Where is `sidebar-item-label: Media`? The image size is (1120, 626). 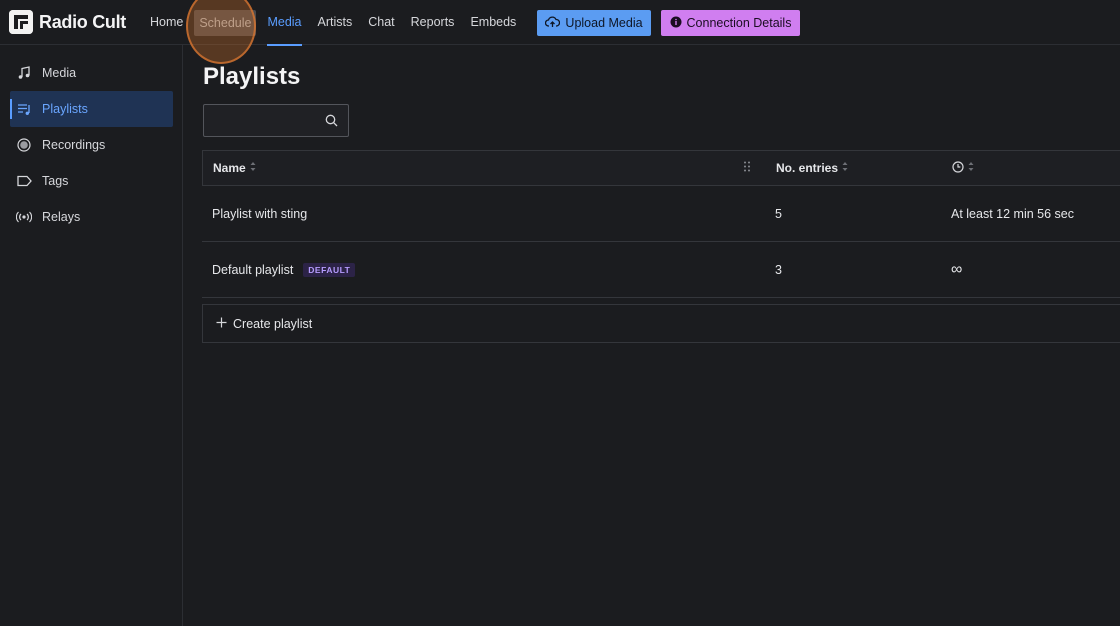
sidebar-item-label: Media is located at coordinates (59, 73).